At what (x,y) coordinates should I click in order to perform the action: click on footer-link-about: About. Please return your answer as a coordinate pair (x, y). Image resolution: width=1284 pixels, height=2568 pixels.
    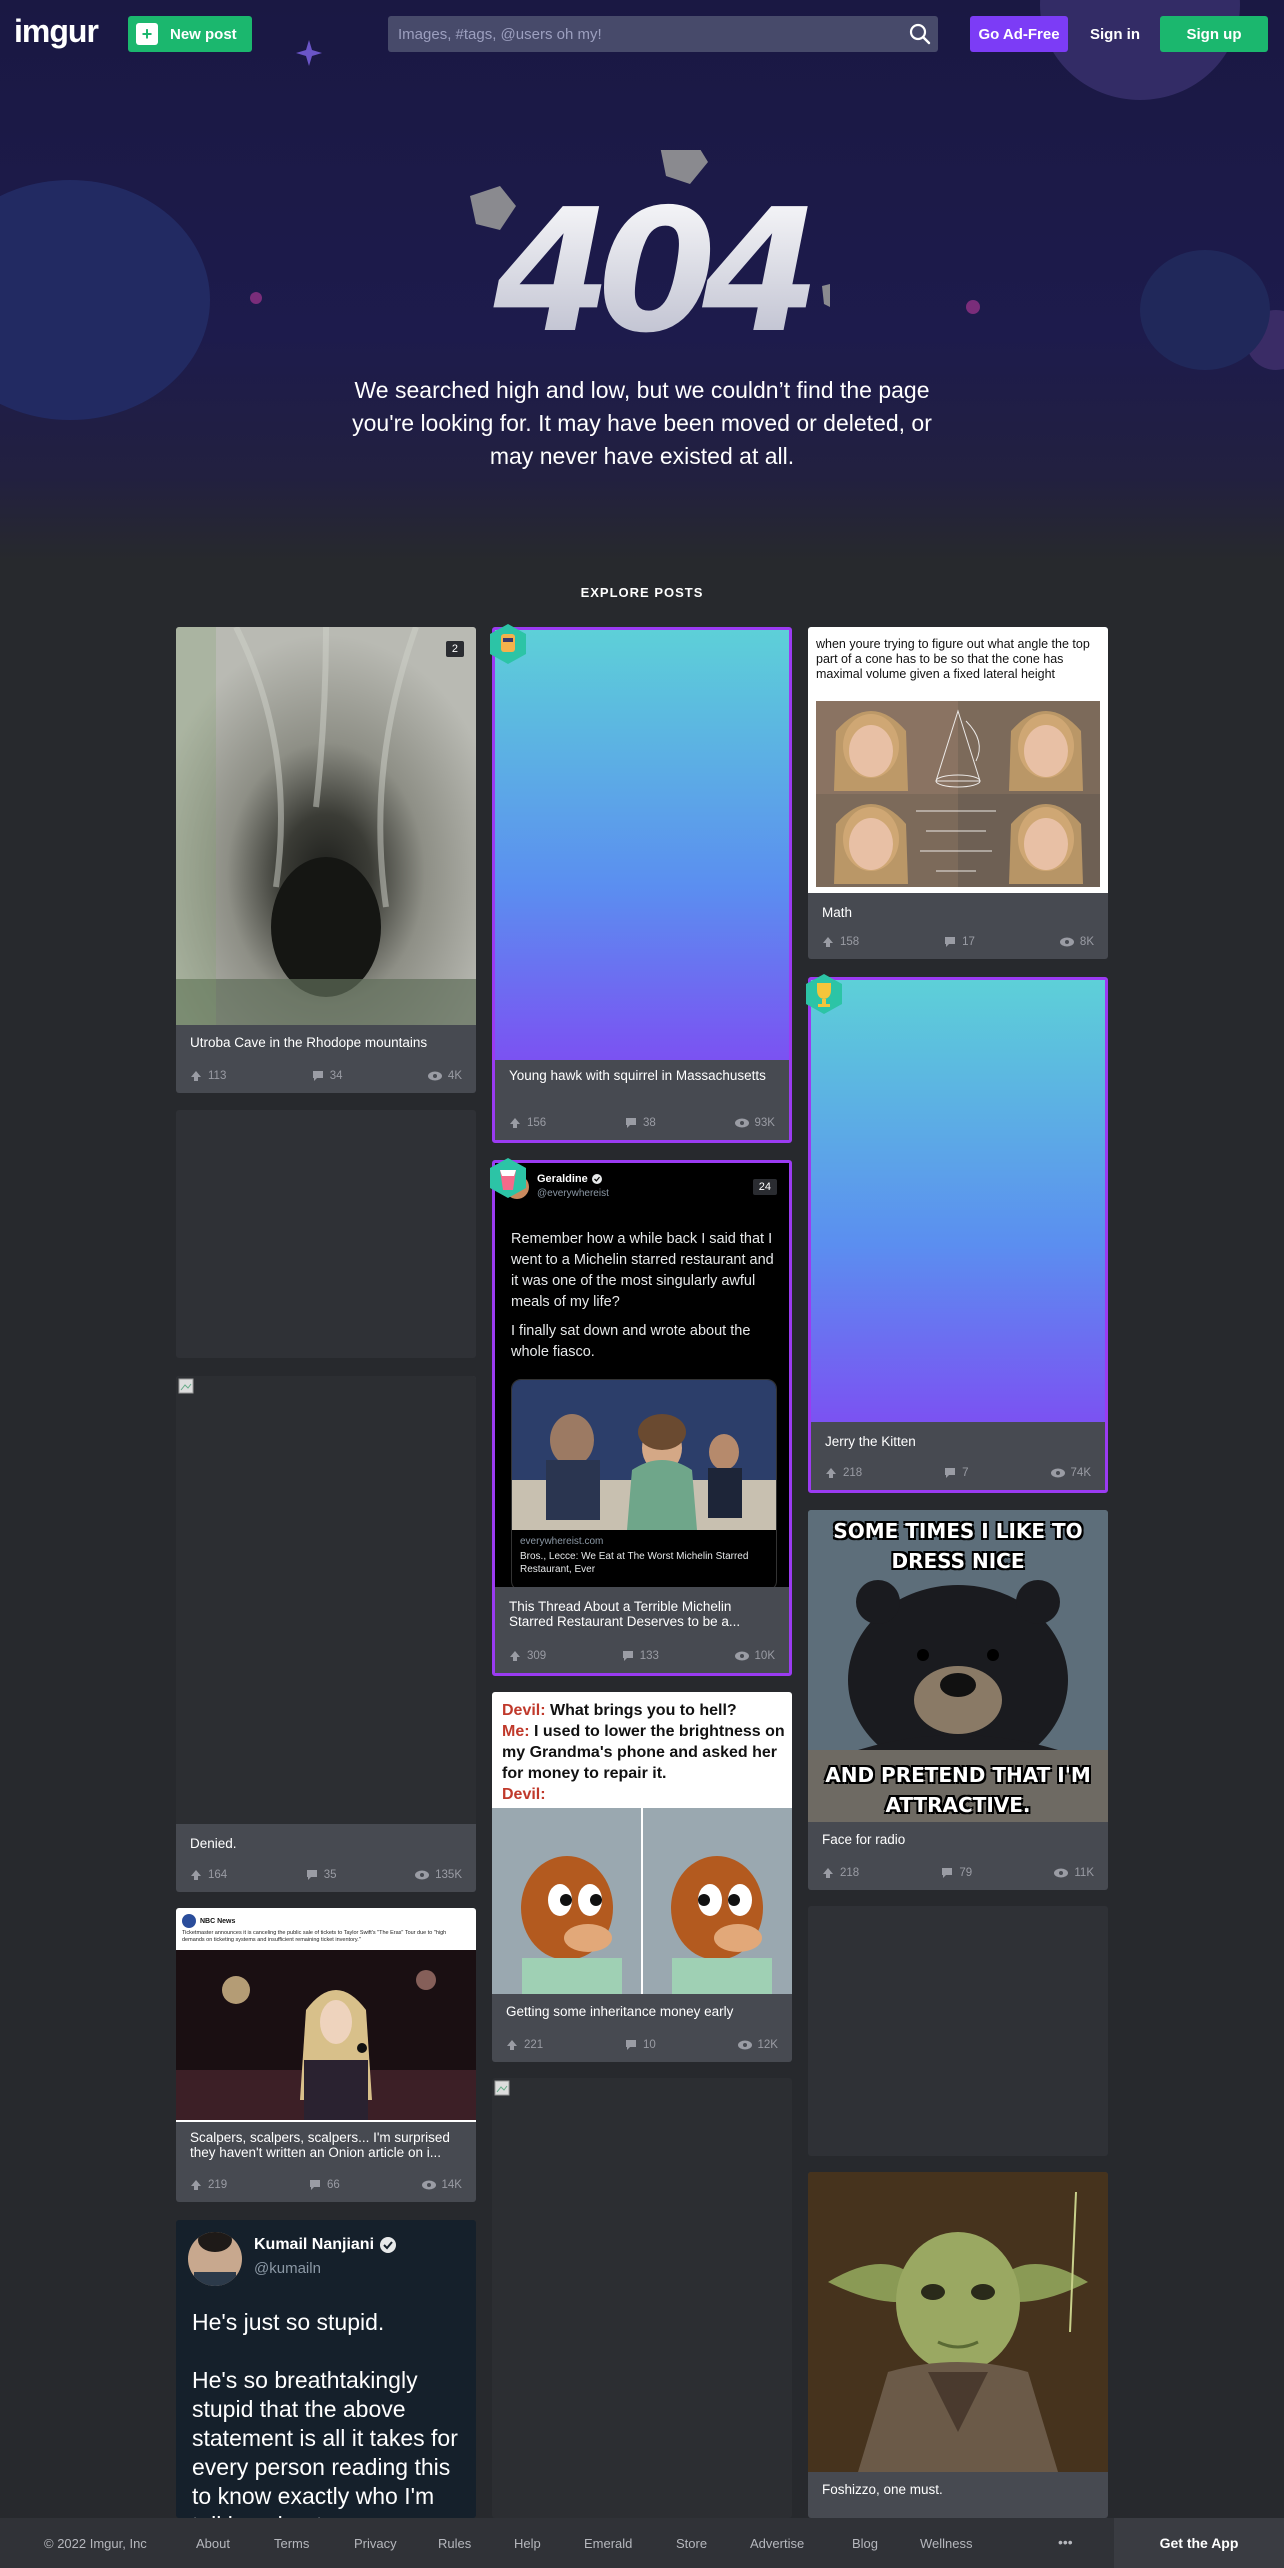
    Looking at the image, I should click on (213, 2543).